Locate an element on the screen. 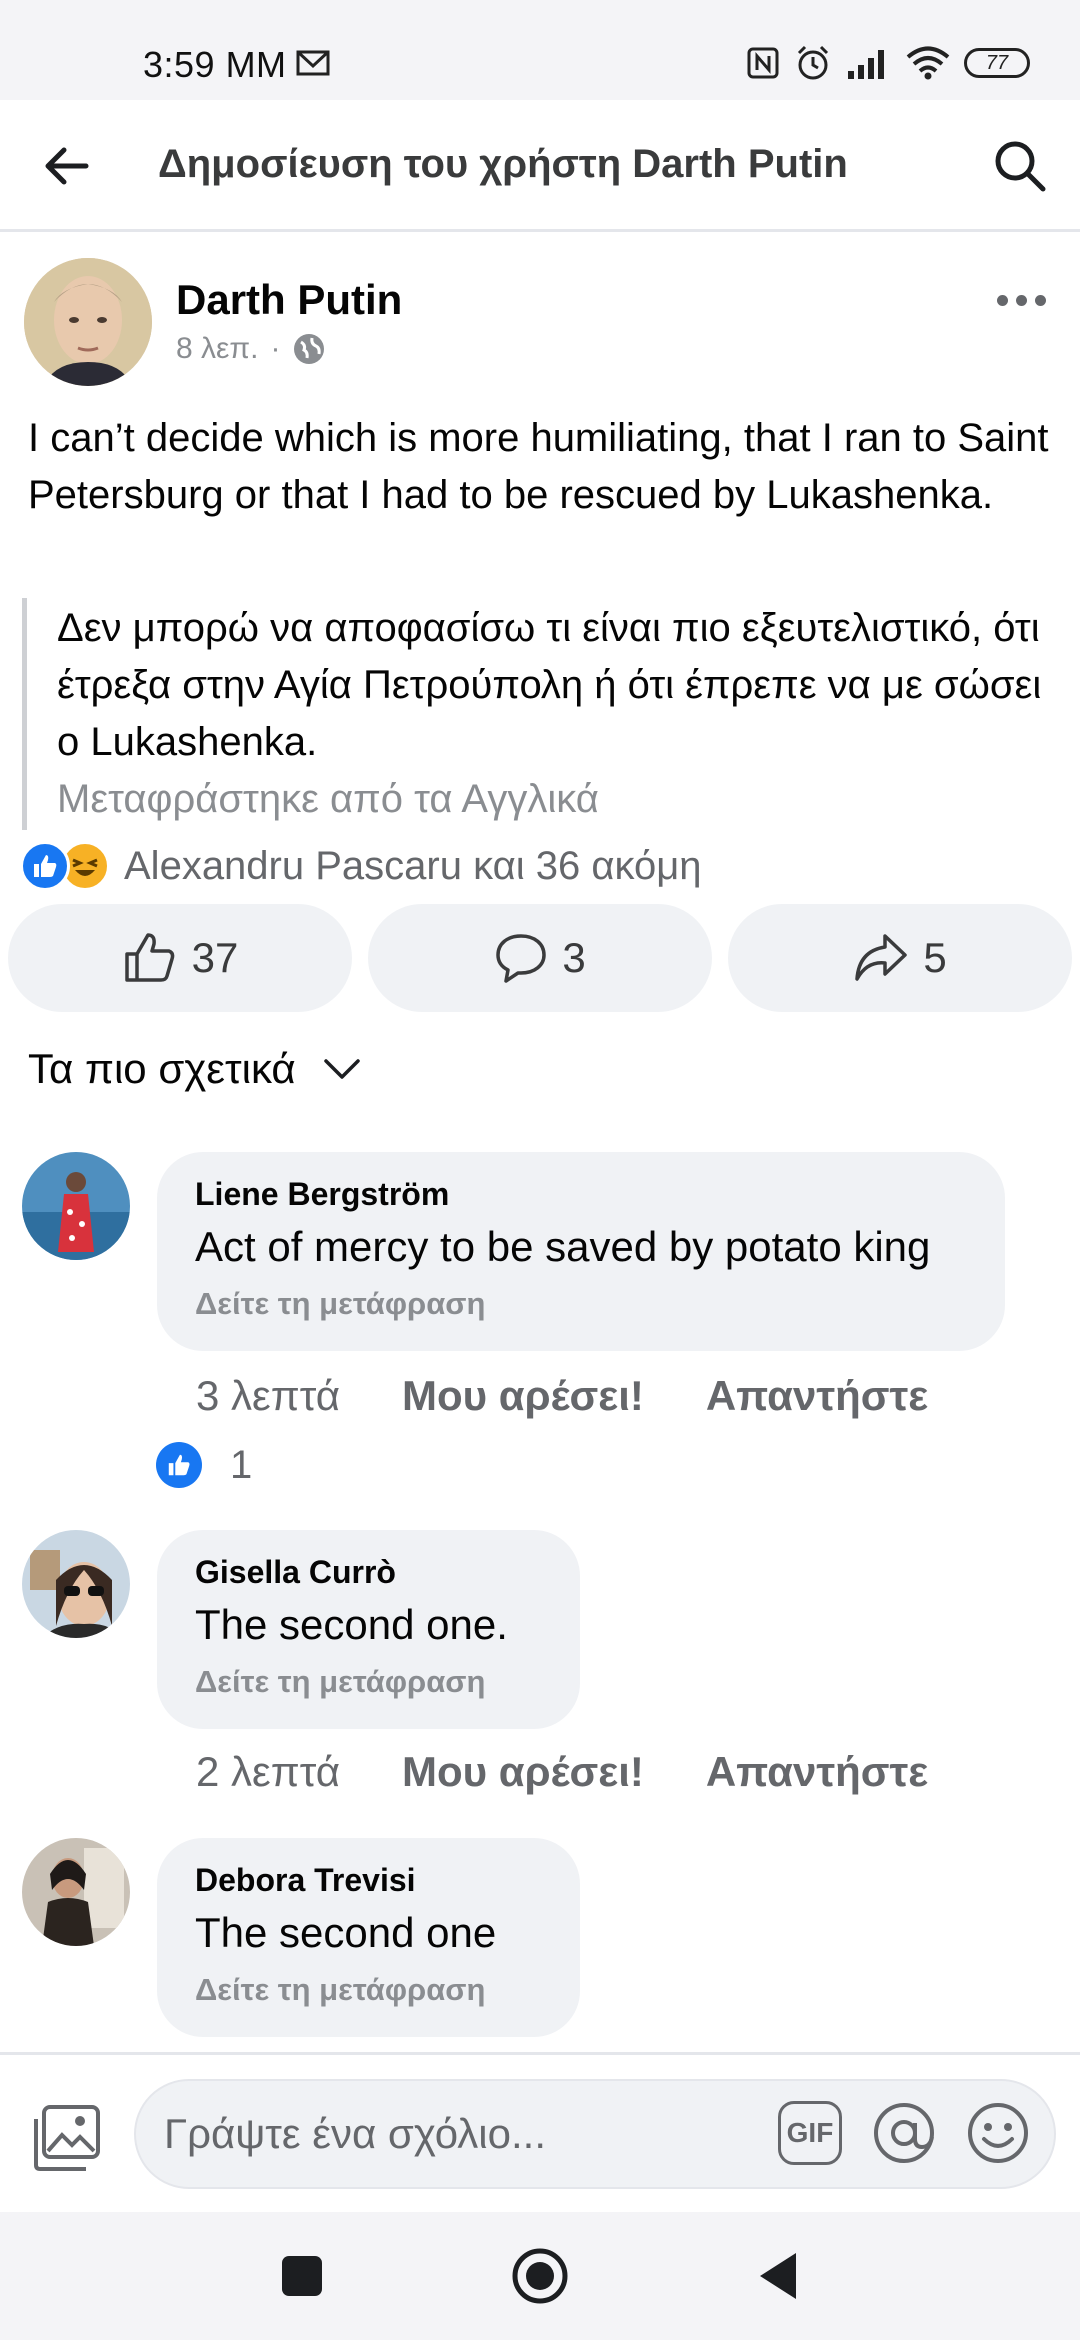  emoji-button is located at coordinates (998, 2133).